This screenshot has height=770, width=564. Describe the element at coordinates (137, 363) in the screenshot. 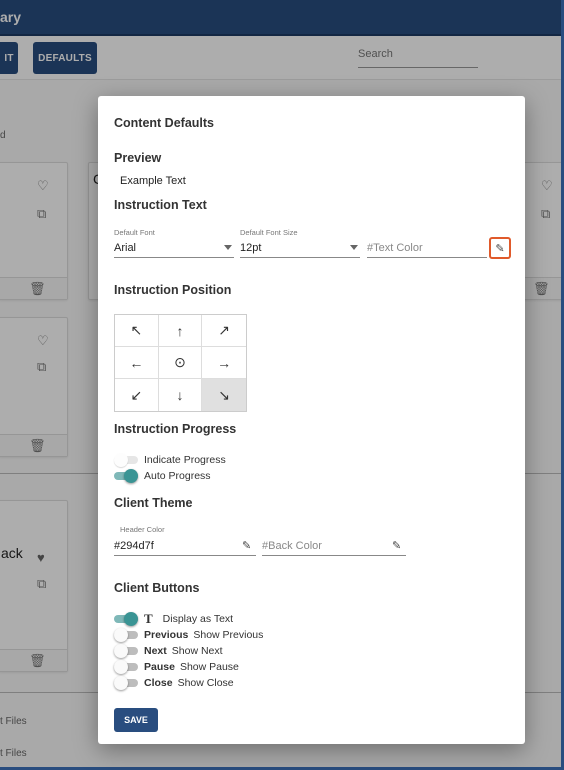

I see `position-left: ←` at that location.